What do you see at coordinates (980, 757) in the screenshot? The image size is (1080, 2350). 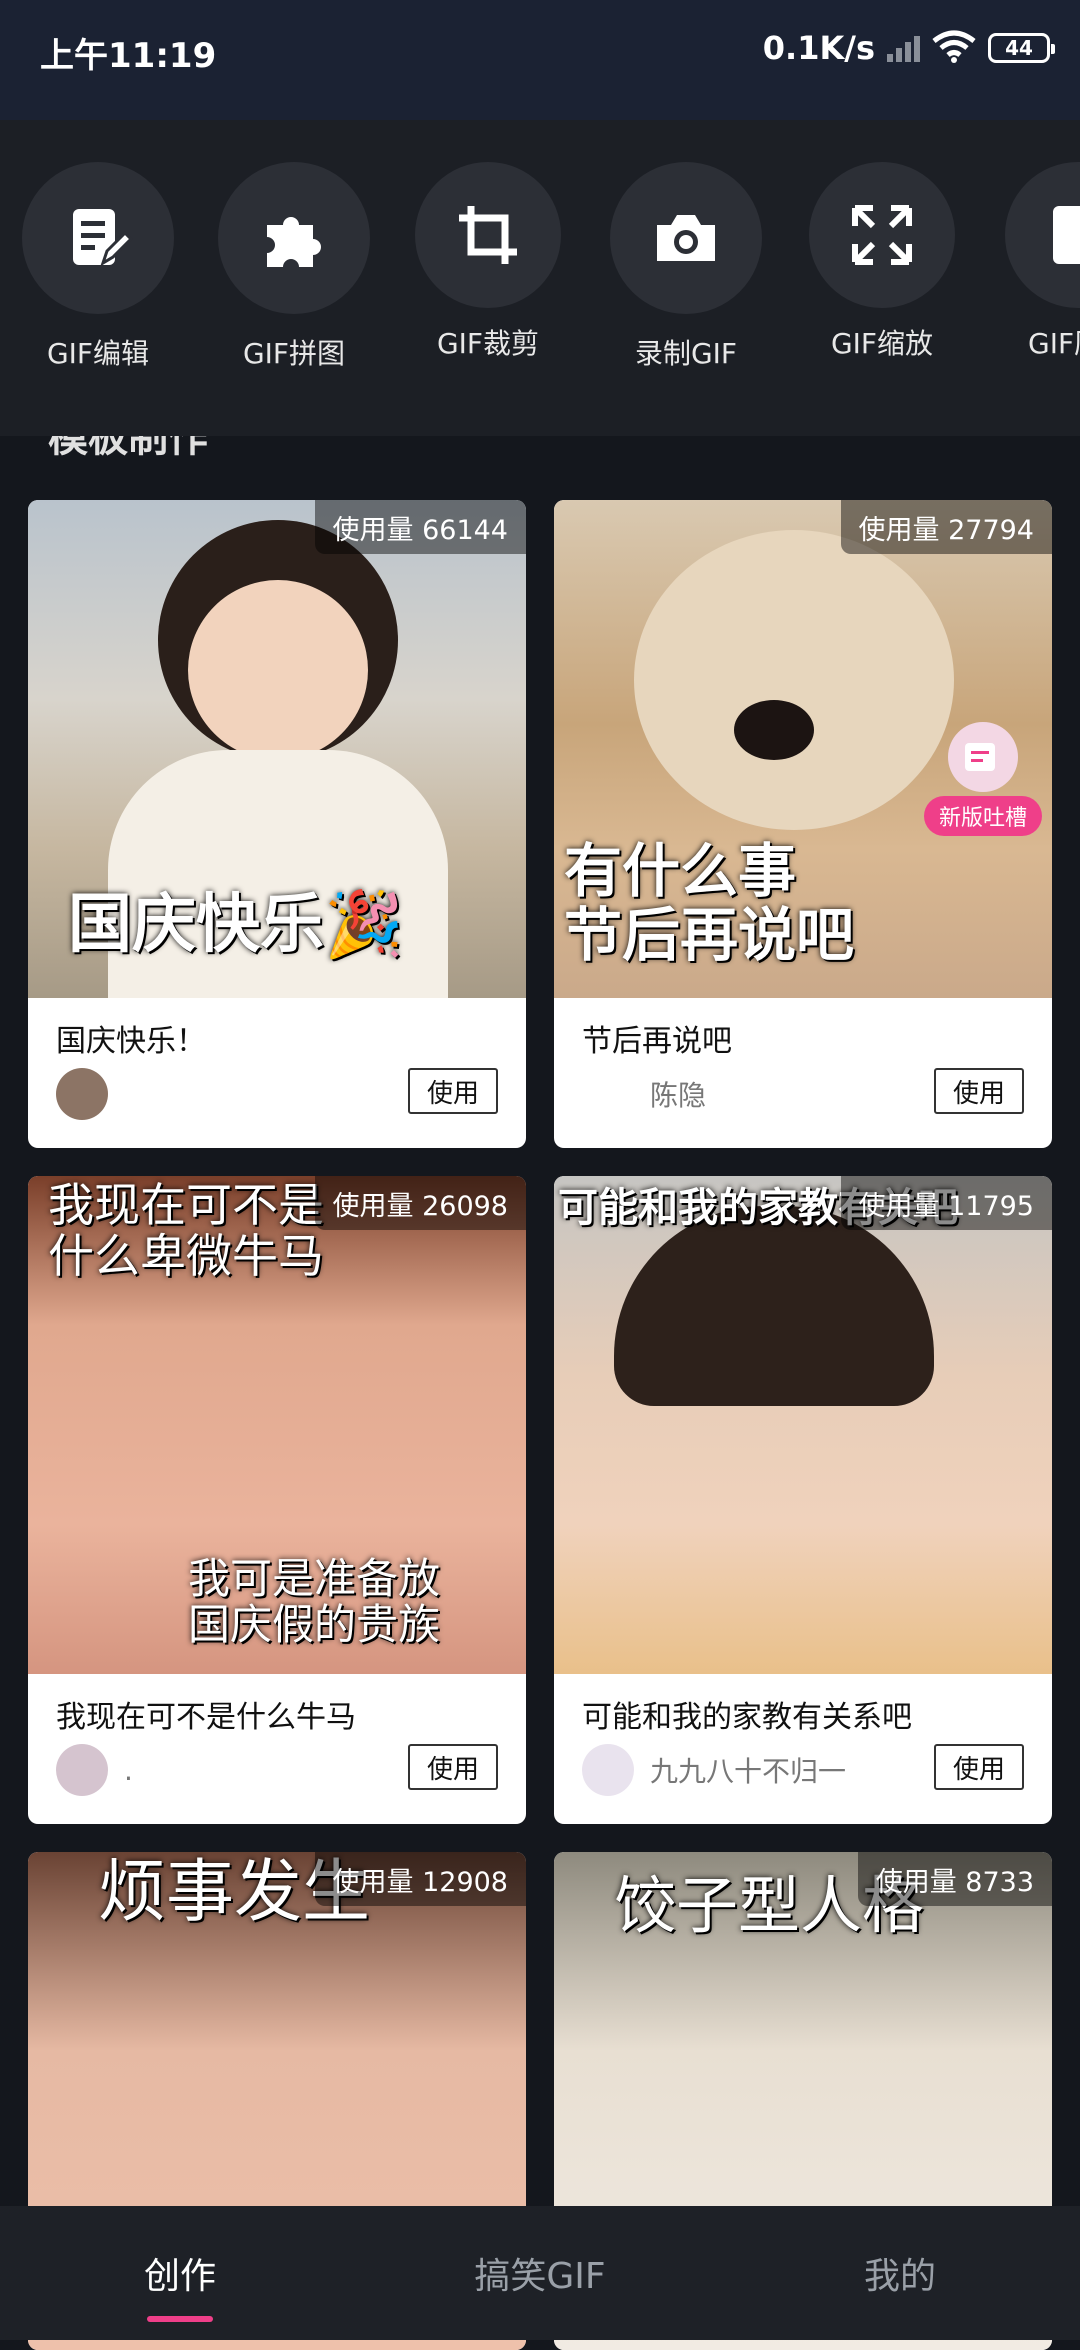 I see `edit-note-icon` at bounding box center [980, 757].